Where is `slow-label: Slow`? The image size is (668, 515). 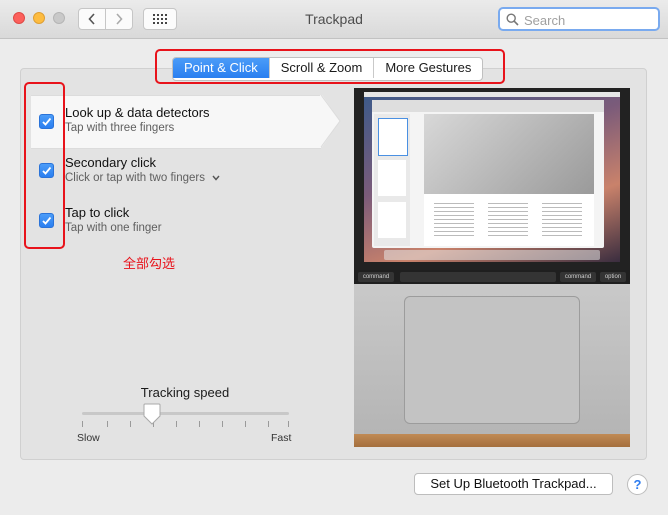 slow-label: Slow is located at coordinates (88, 438).